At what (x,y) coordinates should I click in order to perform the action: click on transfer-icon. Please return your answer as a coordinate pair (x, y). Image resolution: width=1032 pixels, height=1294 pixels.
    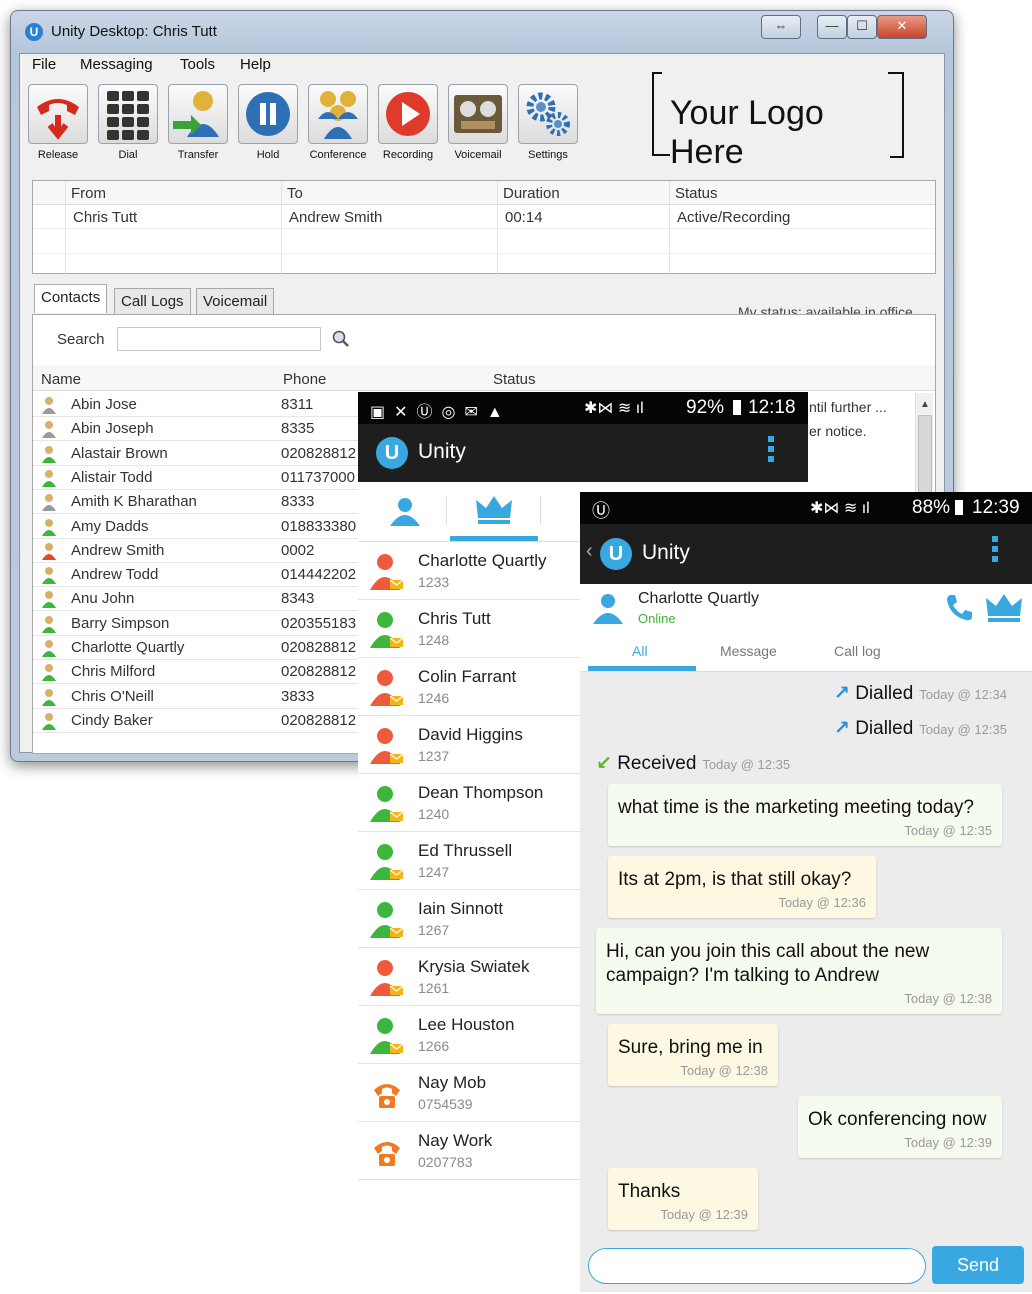
    Looking at the image, I should click on (198, 114).